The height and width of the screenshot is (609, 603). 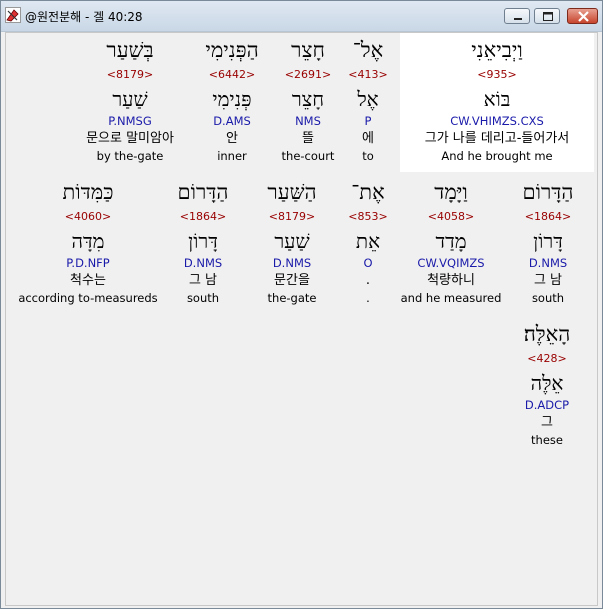 What do you see at coordinates (308, 138) in the screenshot?
I see `korean-gloss: 뜰` at bounding box center [308, 138].